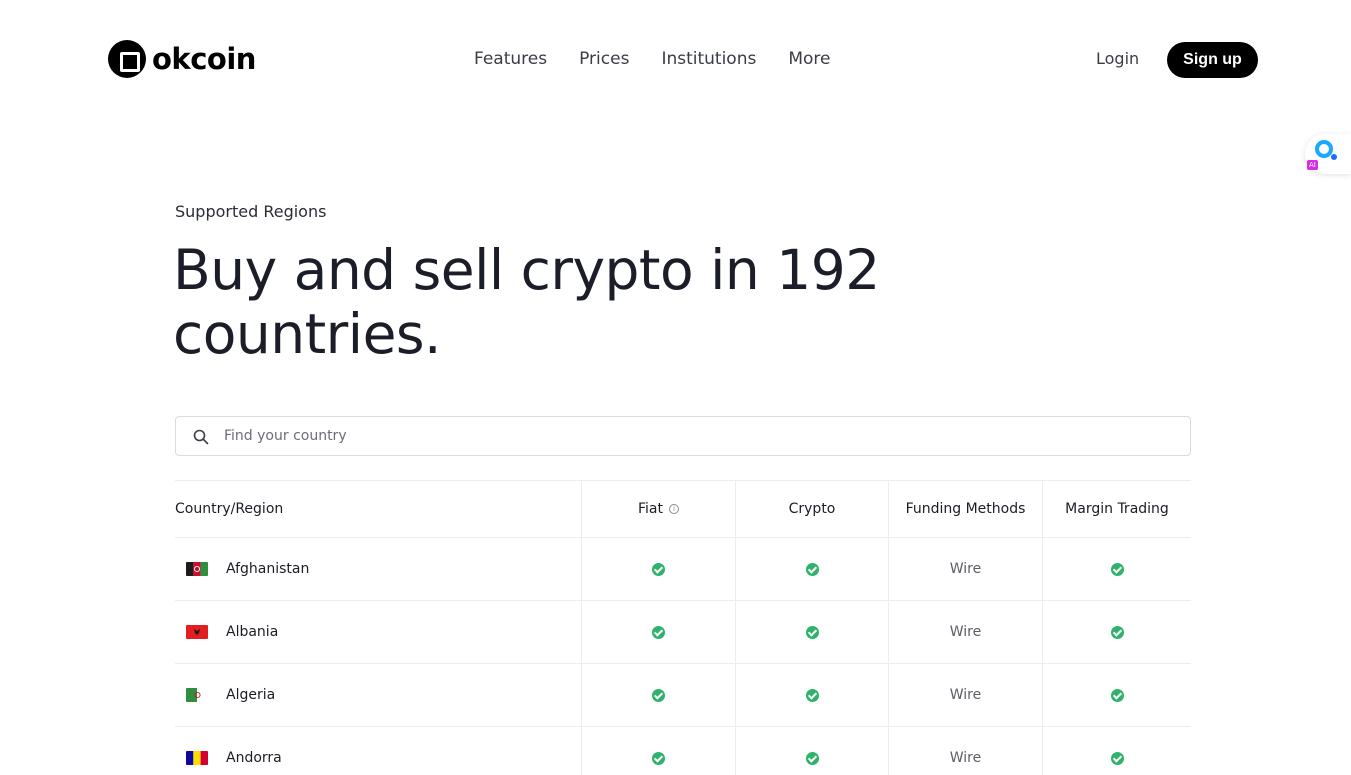 This screenshot has width=1351, height=775. Describe the element at coordinates (197, 632) in the screenshot. I see `albania-flag-icon` at that location.